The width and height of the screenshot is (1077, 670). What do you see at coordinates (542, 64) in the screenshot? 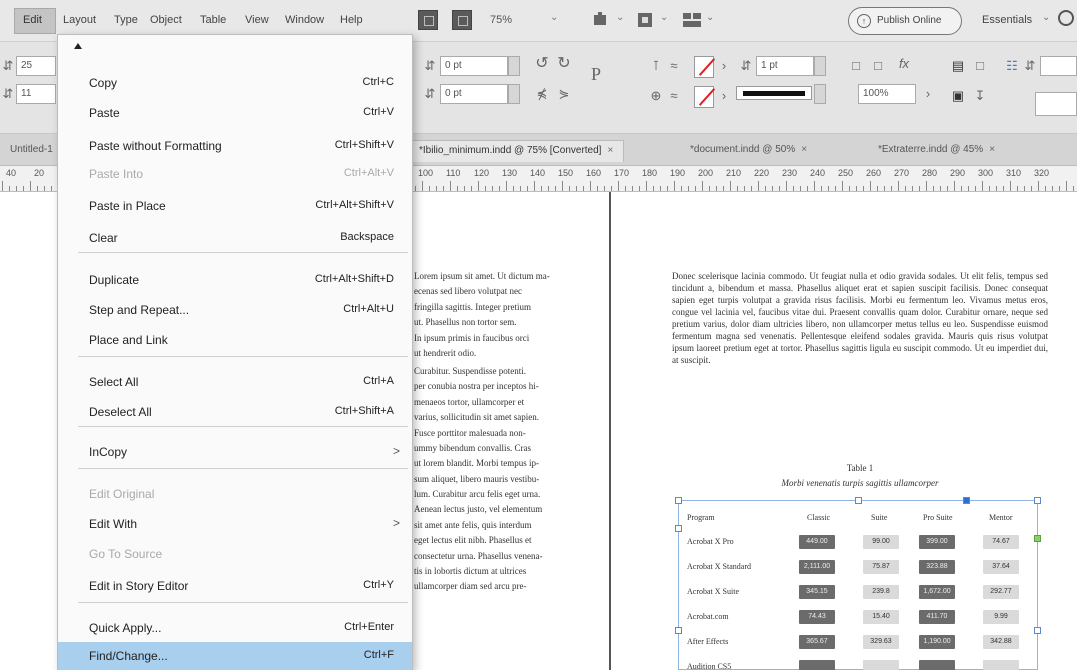
I see `rotate-ccw-icon: ↺` at bounding box center [542, 64].